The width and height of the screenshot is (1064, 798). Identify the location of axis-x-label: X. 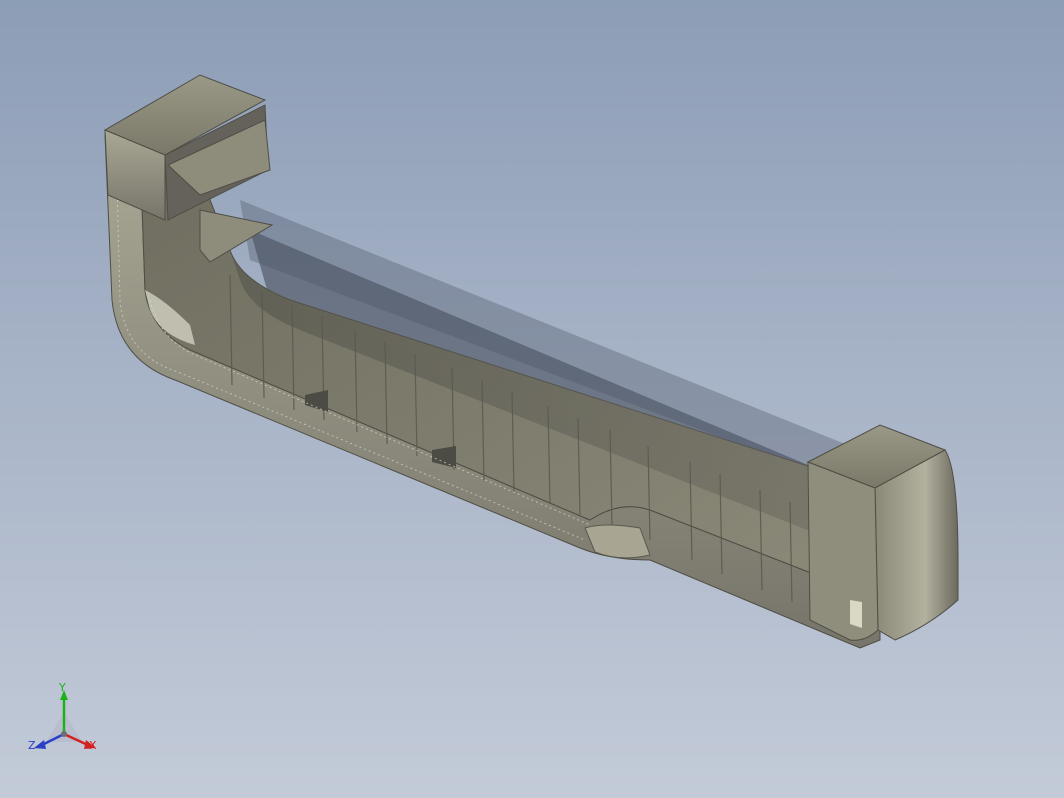
(93, 745).